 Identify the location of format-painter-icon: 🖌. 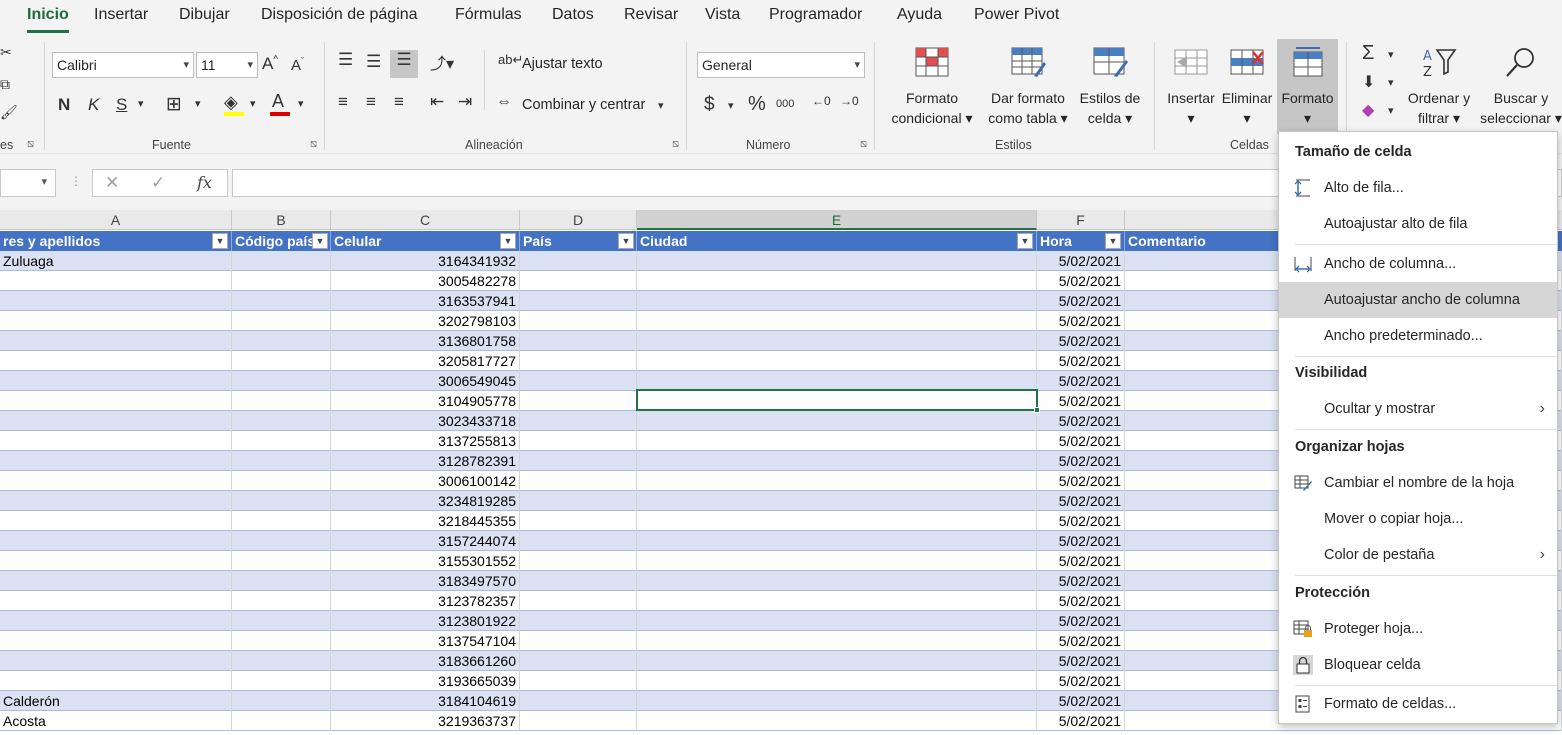
(9, 112).